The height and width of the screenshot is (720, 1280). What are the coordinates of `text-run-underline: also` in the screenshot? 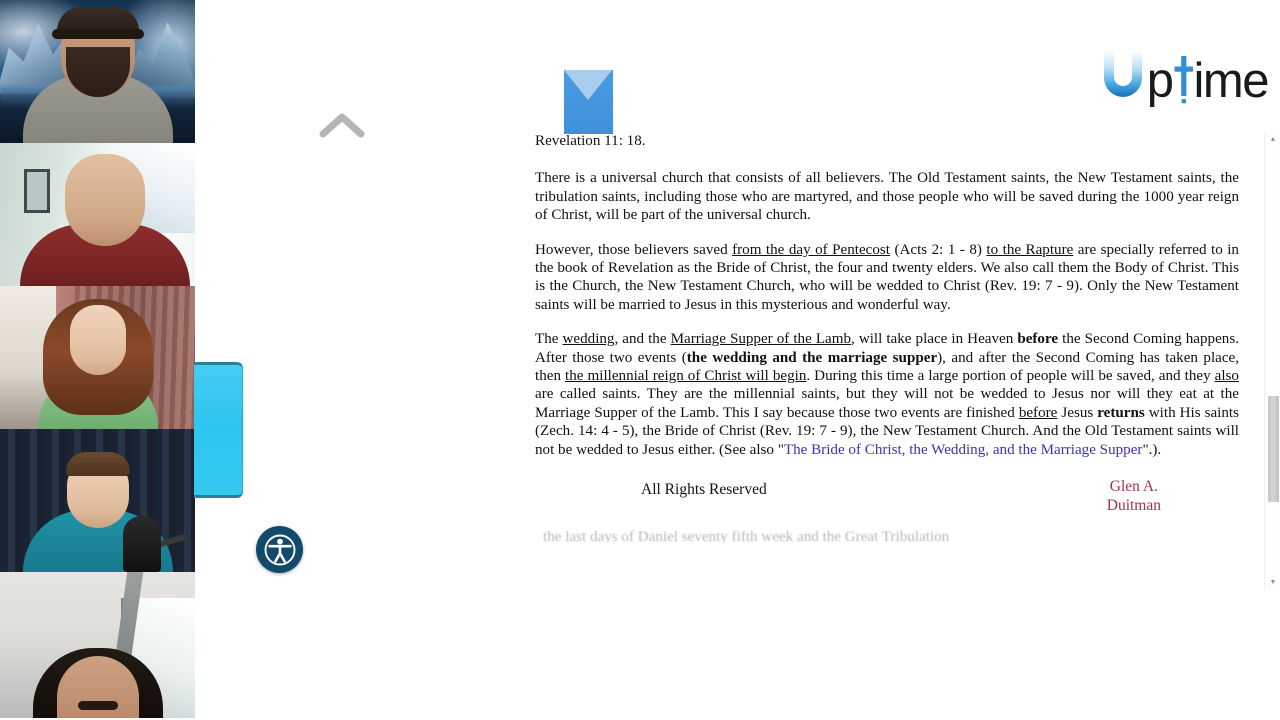 It's located at (1226, 376).